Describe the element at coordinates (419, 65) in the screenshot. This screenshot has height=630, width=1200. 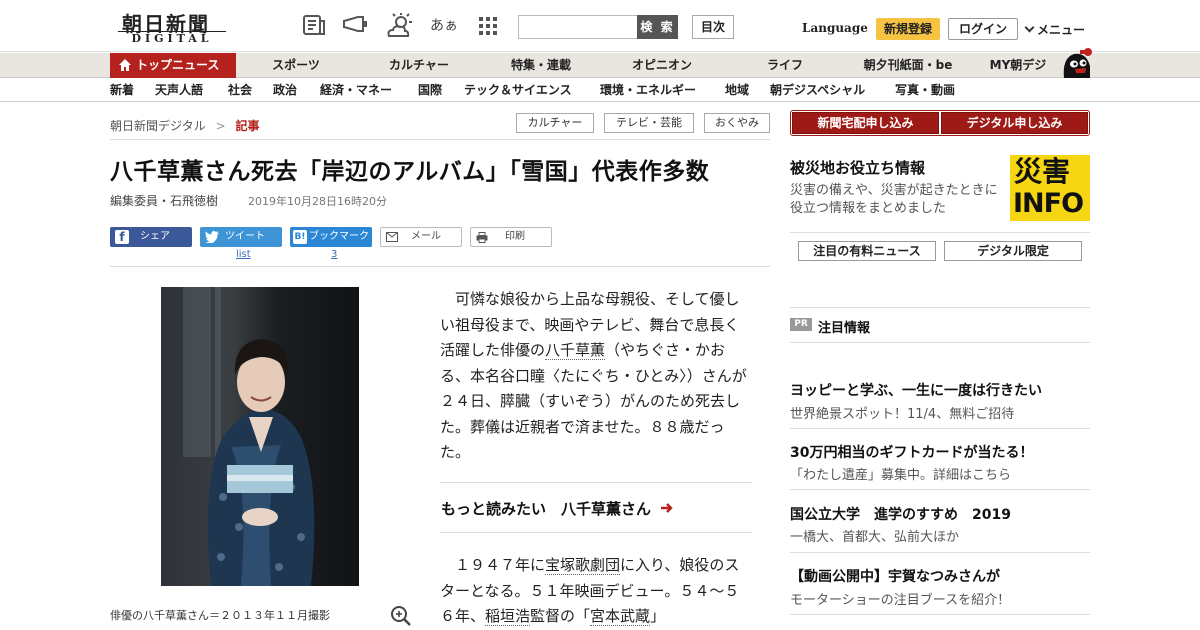
I see `nav-culture: カルチャー` at that location.